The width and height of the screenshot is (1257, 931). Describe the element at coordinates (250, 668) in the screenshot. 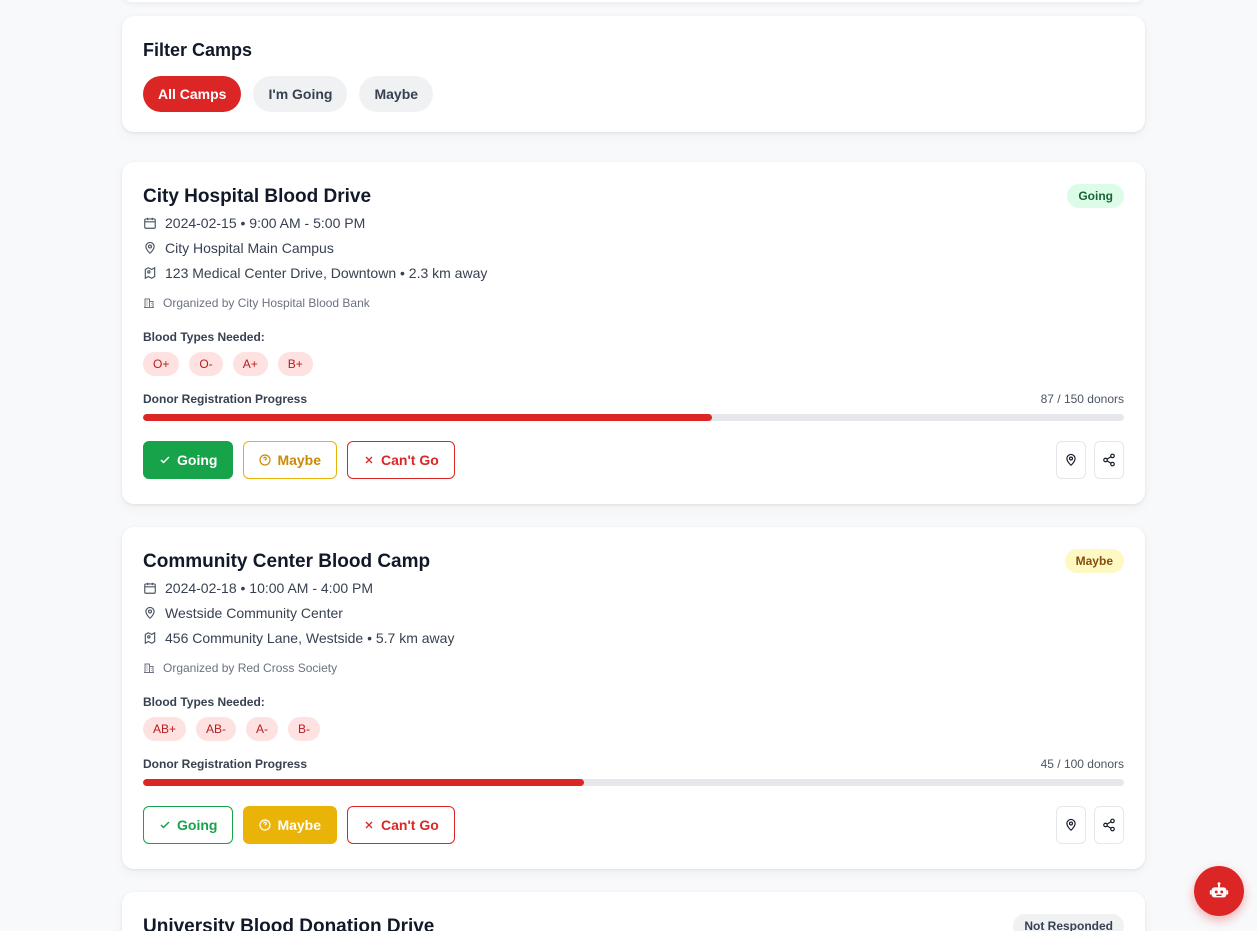

I see `organizer-text: Organized by Red Cross Society` at that location.